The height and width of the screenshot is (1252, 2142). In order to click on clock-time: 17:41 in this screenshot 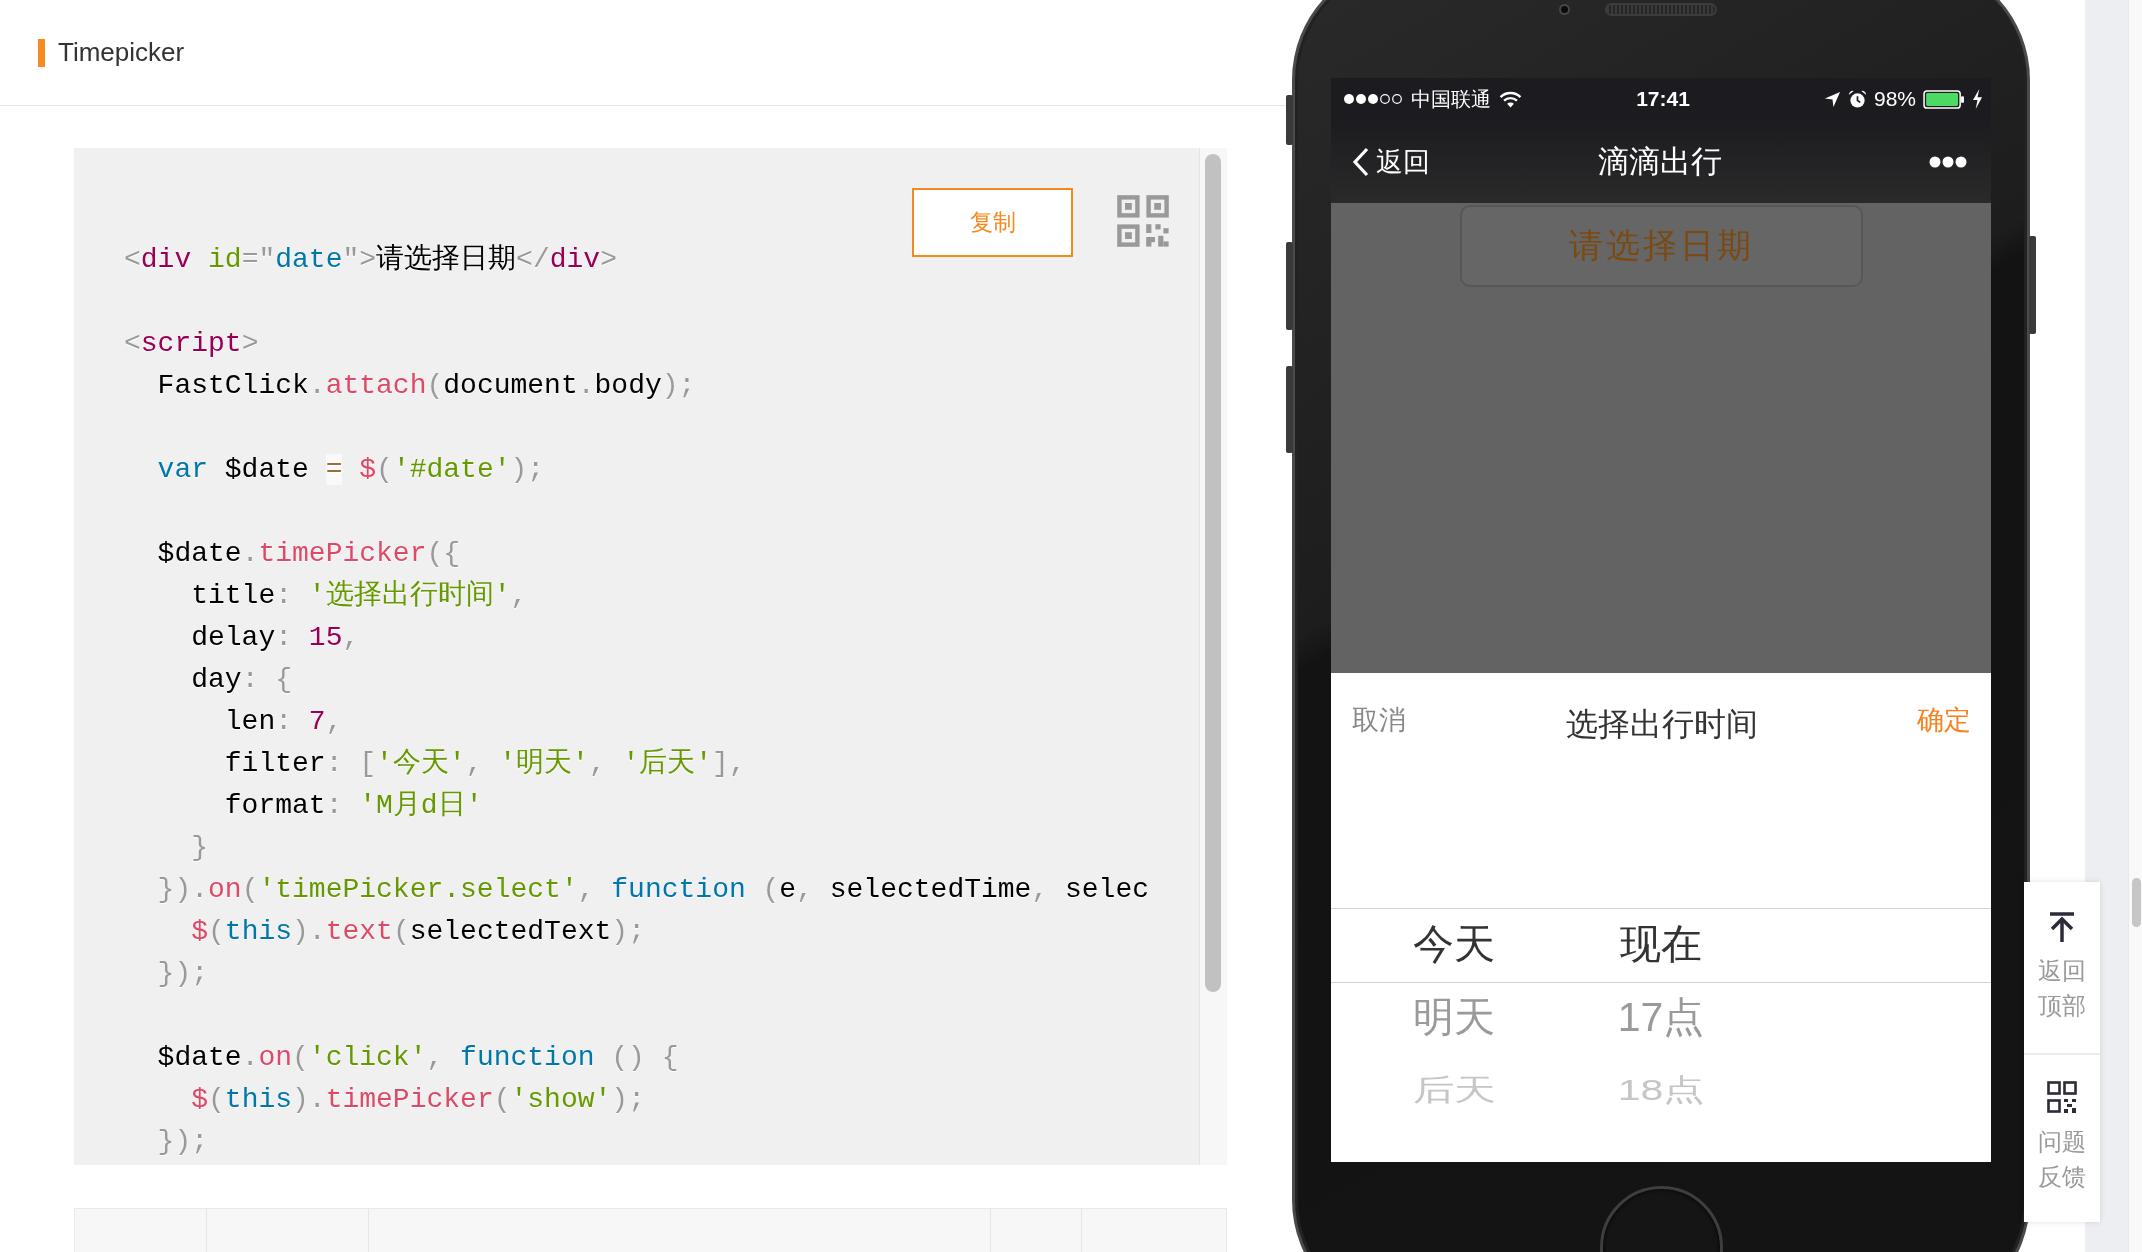, I will do `click(1663, 99)`.